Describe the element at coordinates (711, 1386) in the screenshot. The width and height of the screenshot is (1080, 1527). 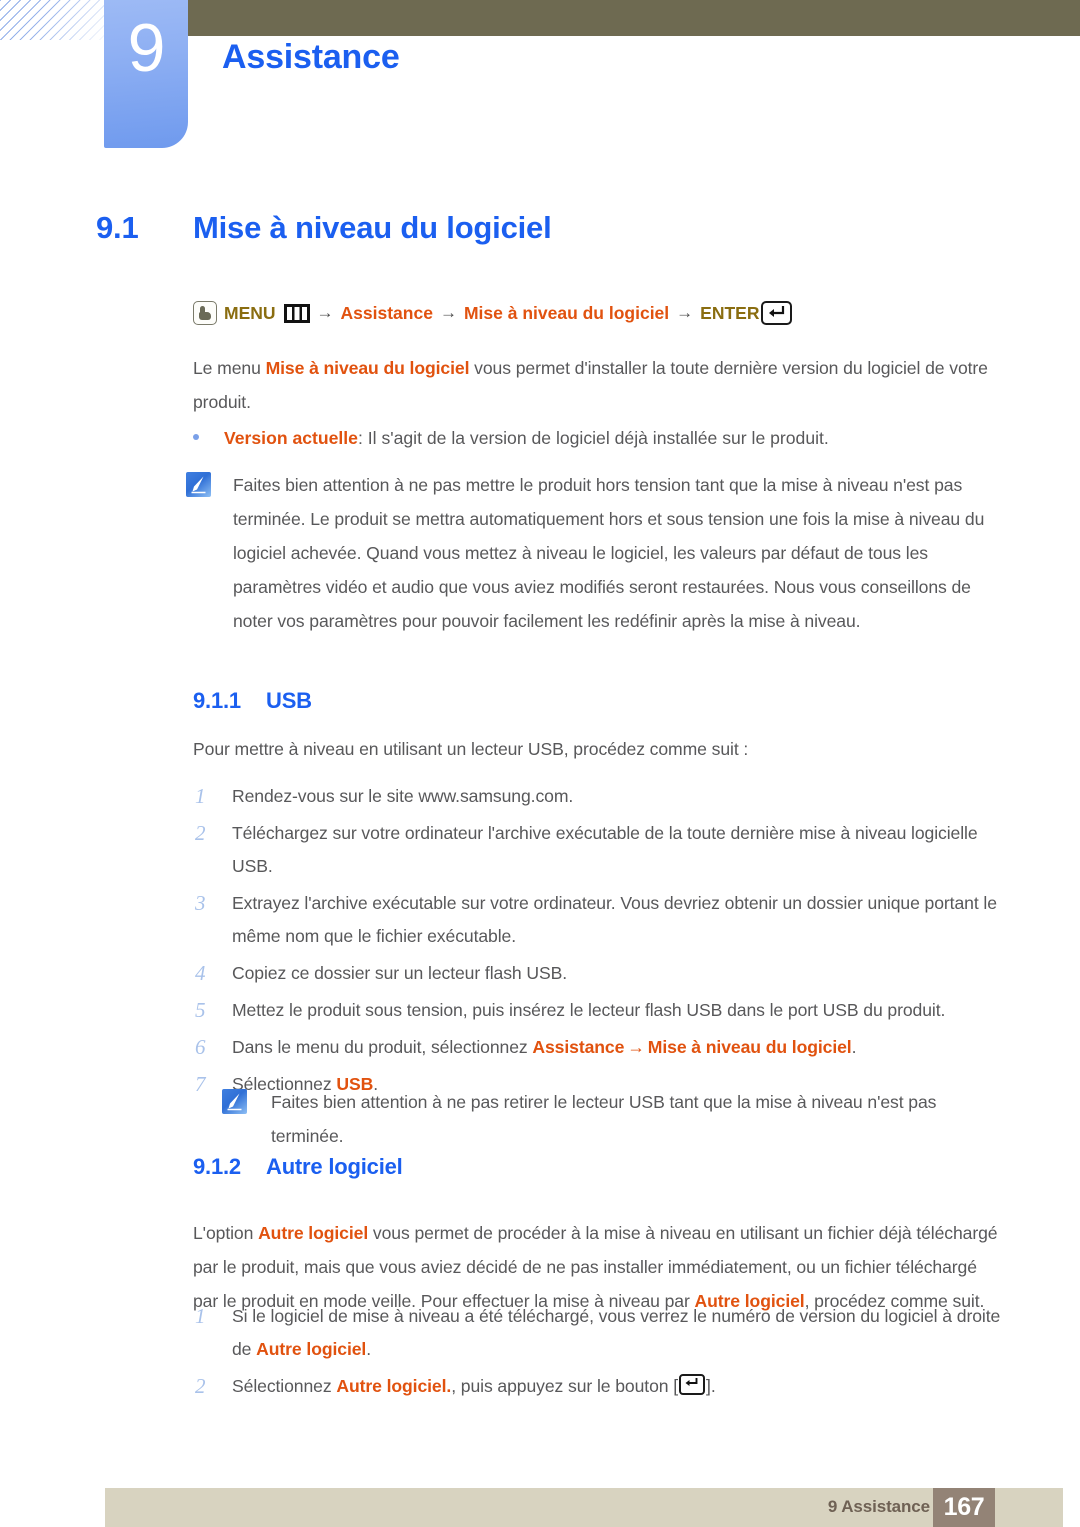
I see `step-text-post: ].` at that location.